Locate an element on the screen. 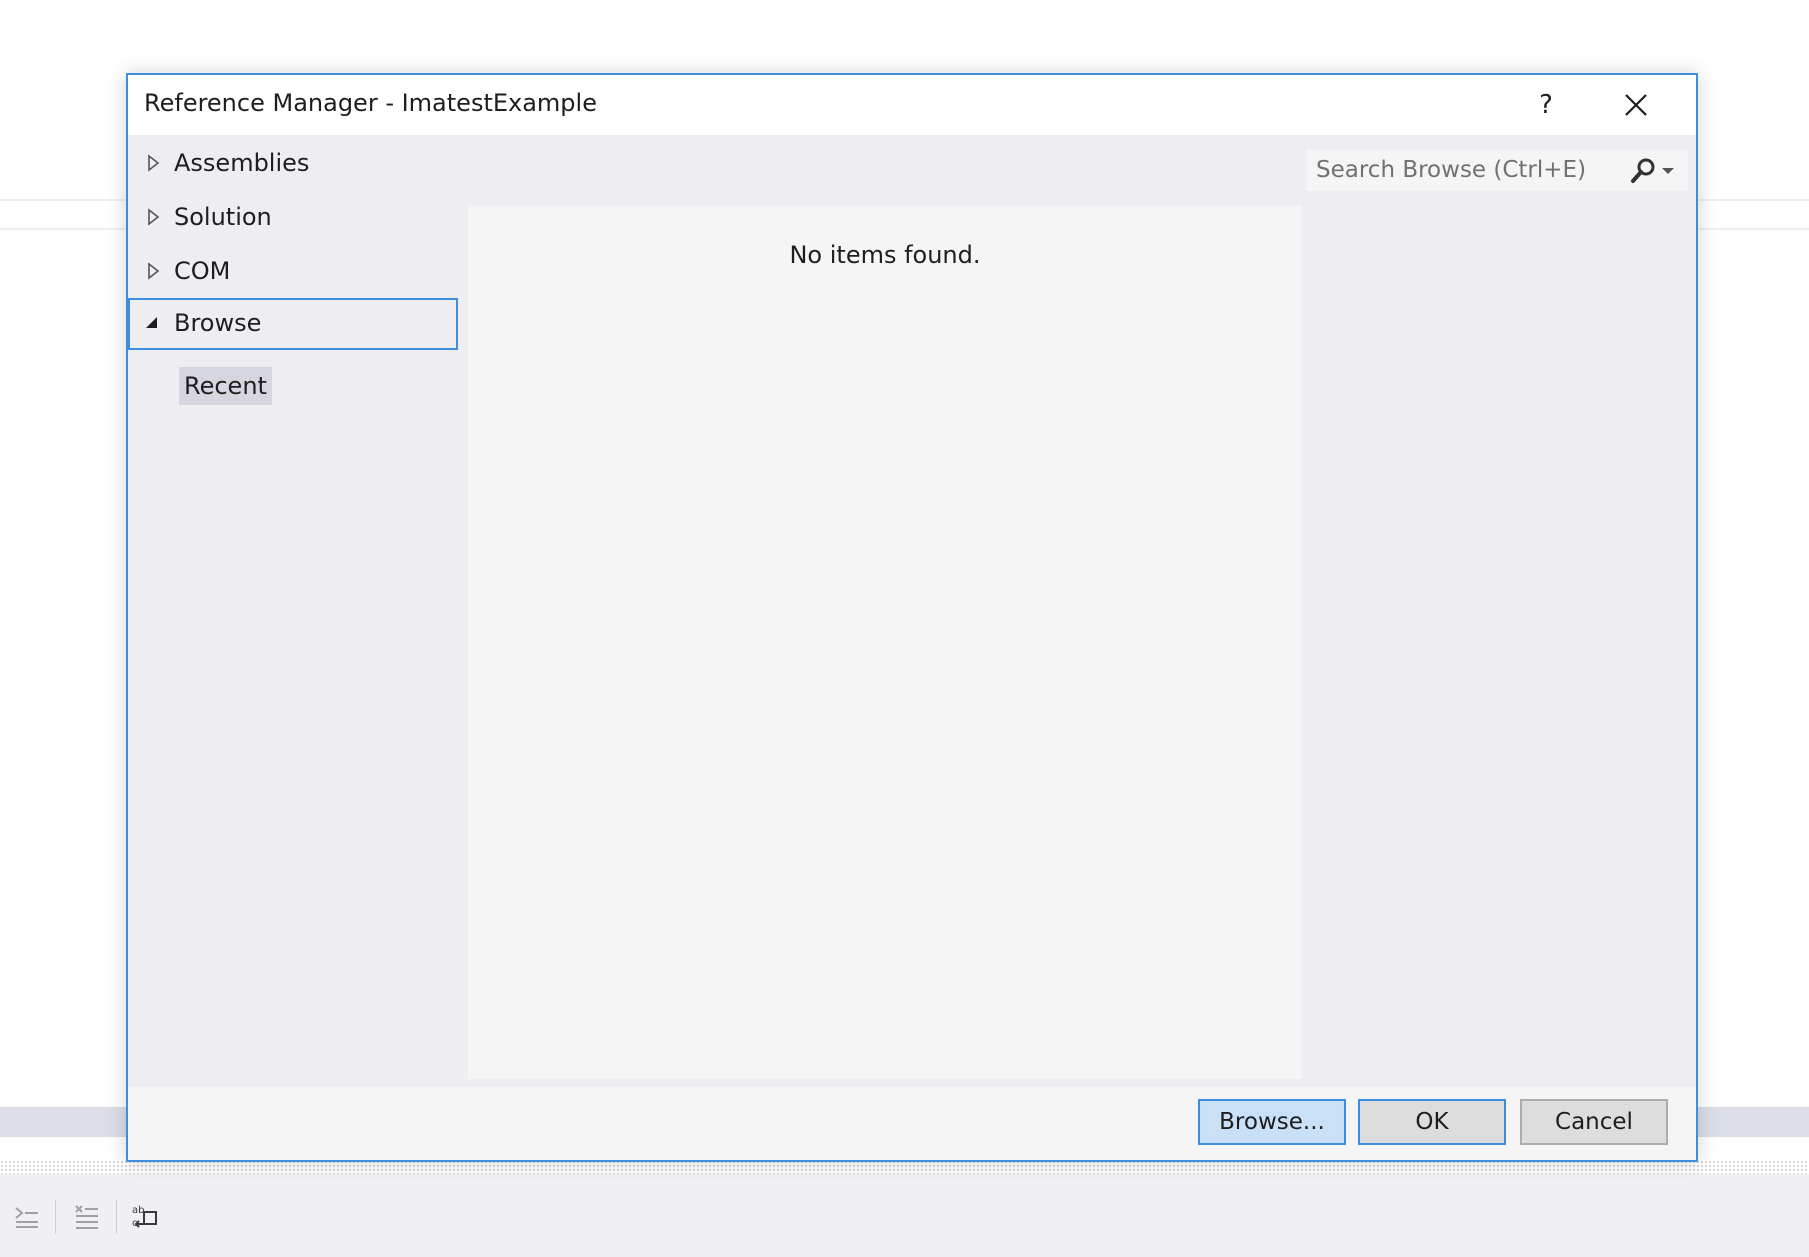 This screenshot has width=1809, height=1257. svg-text: c is located at coordinates (135, 1223).